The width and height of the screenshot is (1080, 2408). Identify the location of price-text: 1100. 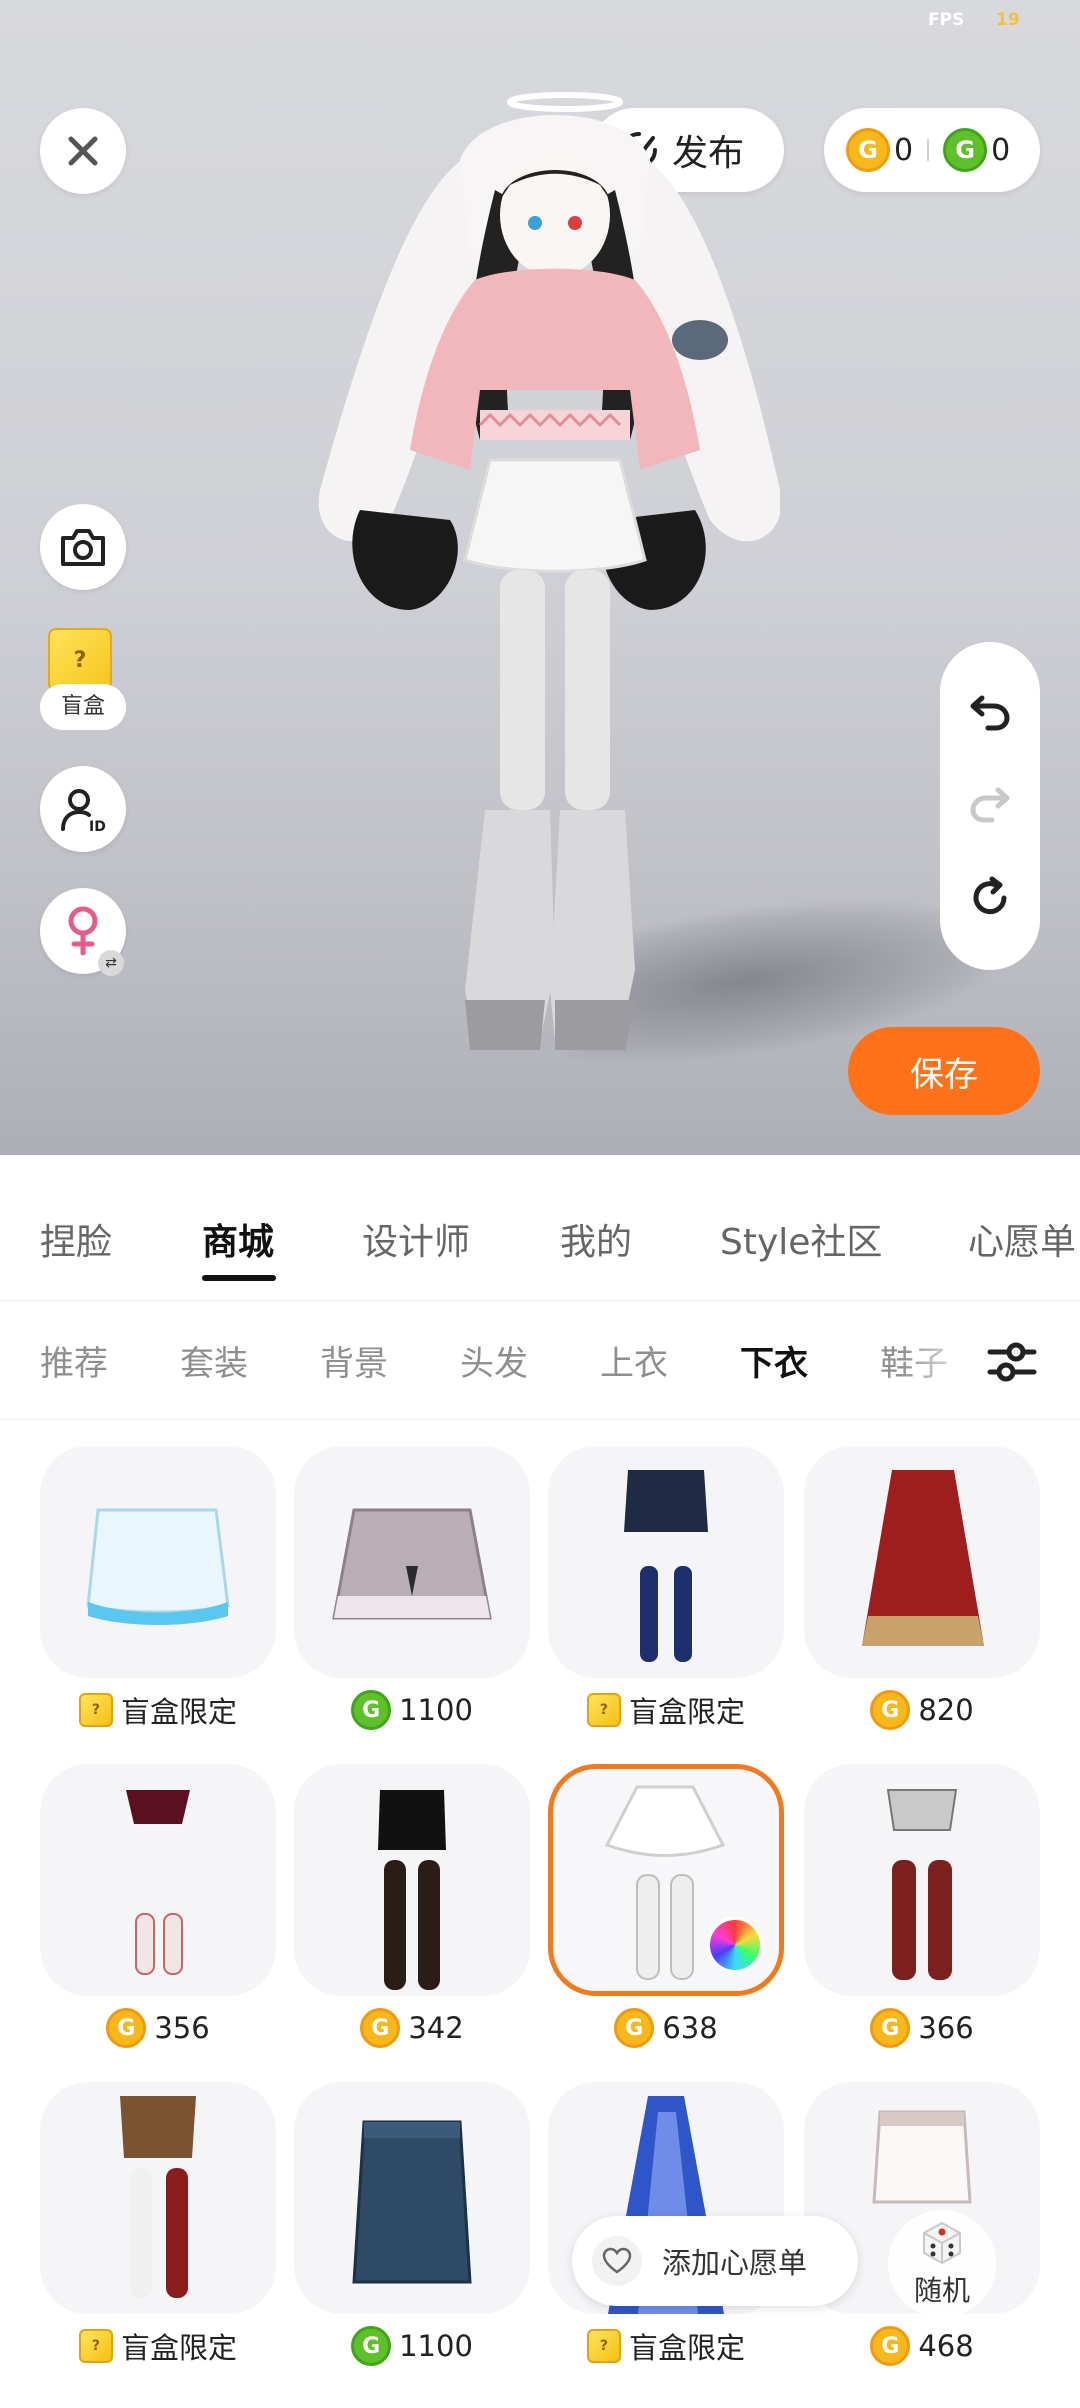
(436, 2346).